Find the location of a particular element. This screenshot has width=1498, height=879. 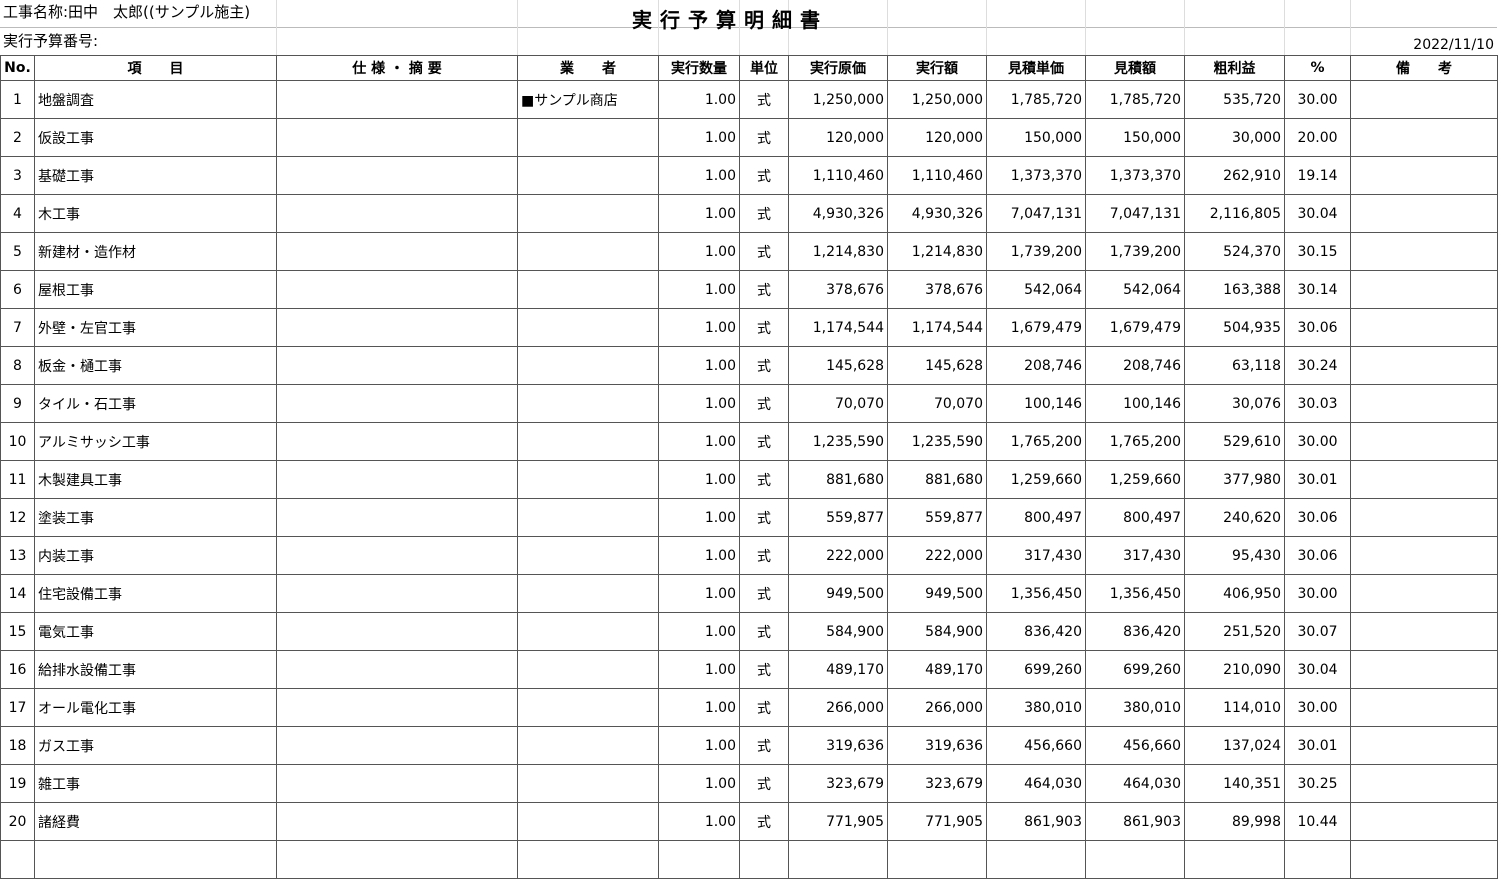

cell-est-amount: 1,679,479 is located at coordinates (1135, 327).